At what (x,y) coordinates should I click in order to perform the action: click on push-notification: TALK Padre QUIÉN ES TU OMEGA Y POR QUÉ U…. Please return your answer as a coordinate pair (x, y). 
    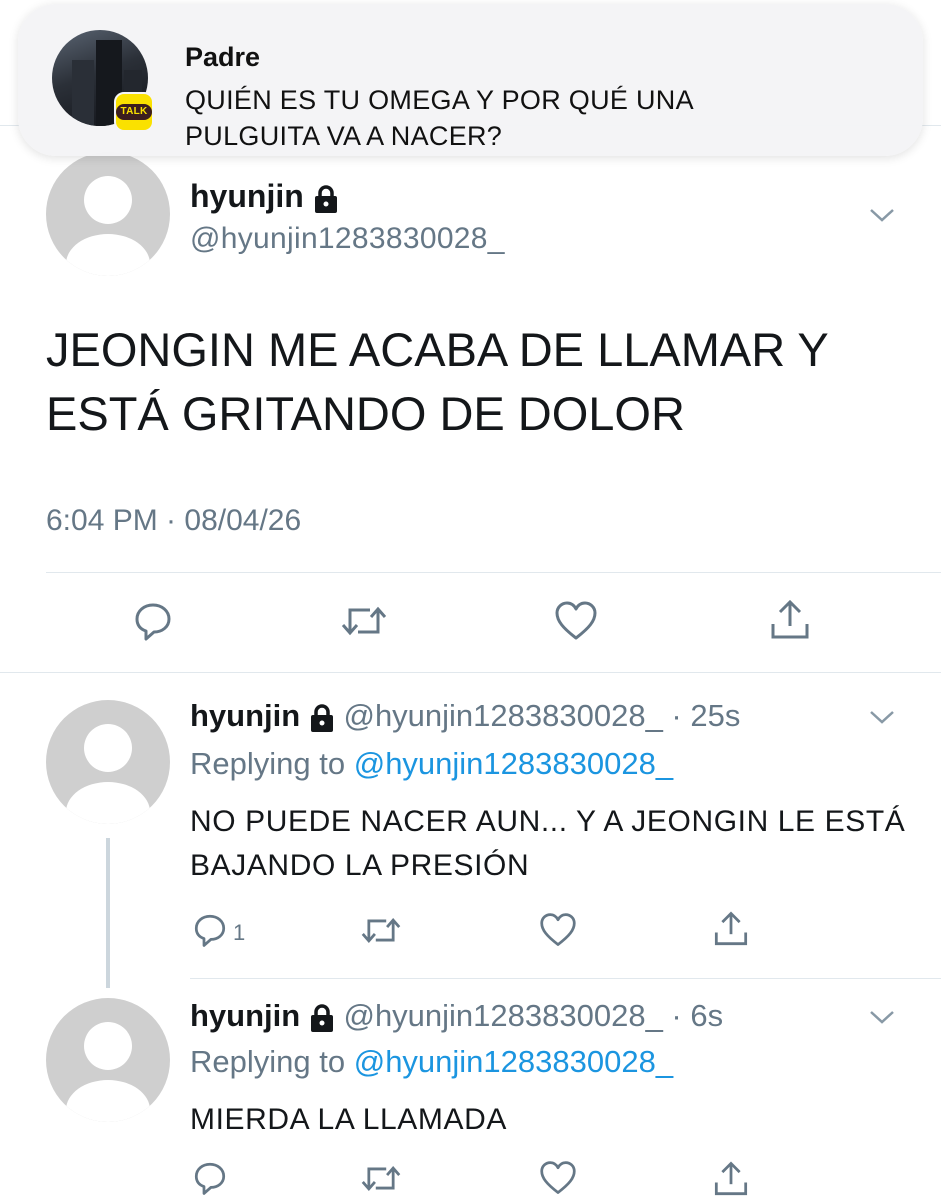
    Looking at the image, I should click on (470, 80).